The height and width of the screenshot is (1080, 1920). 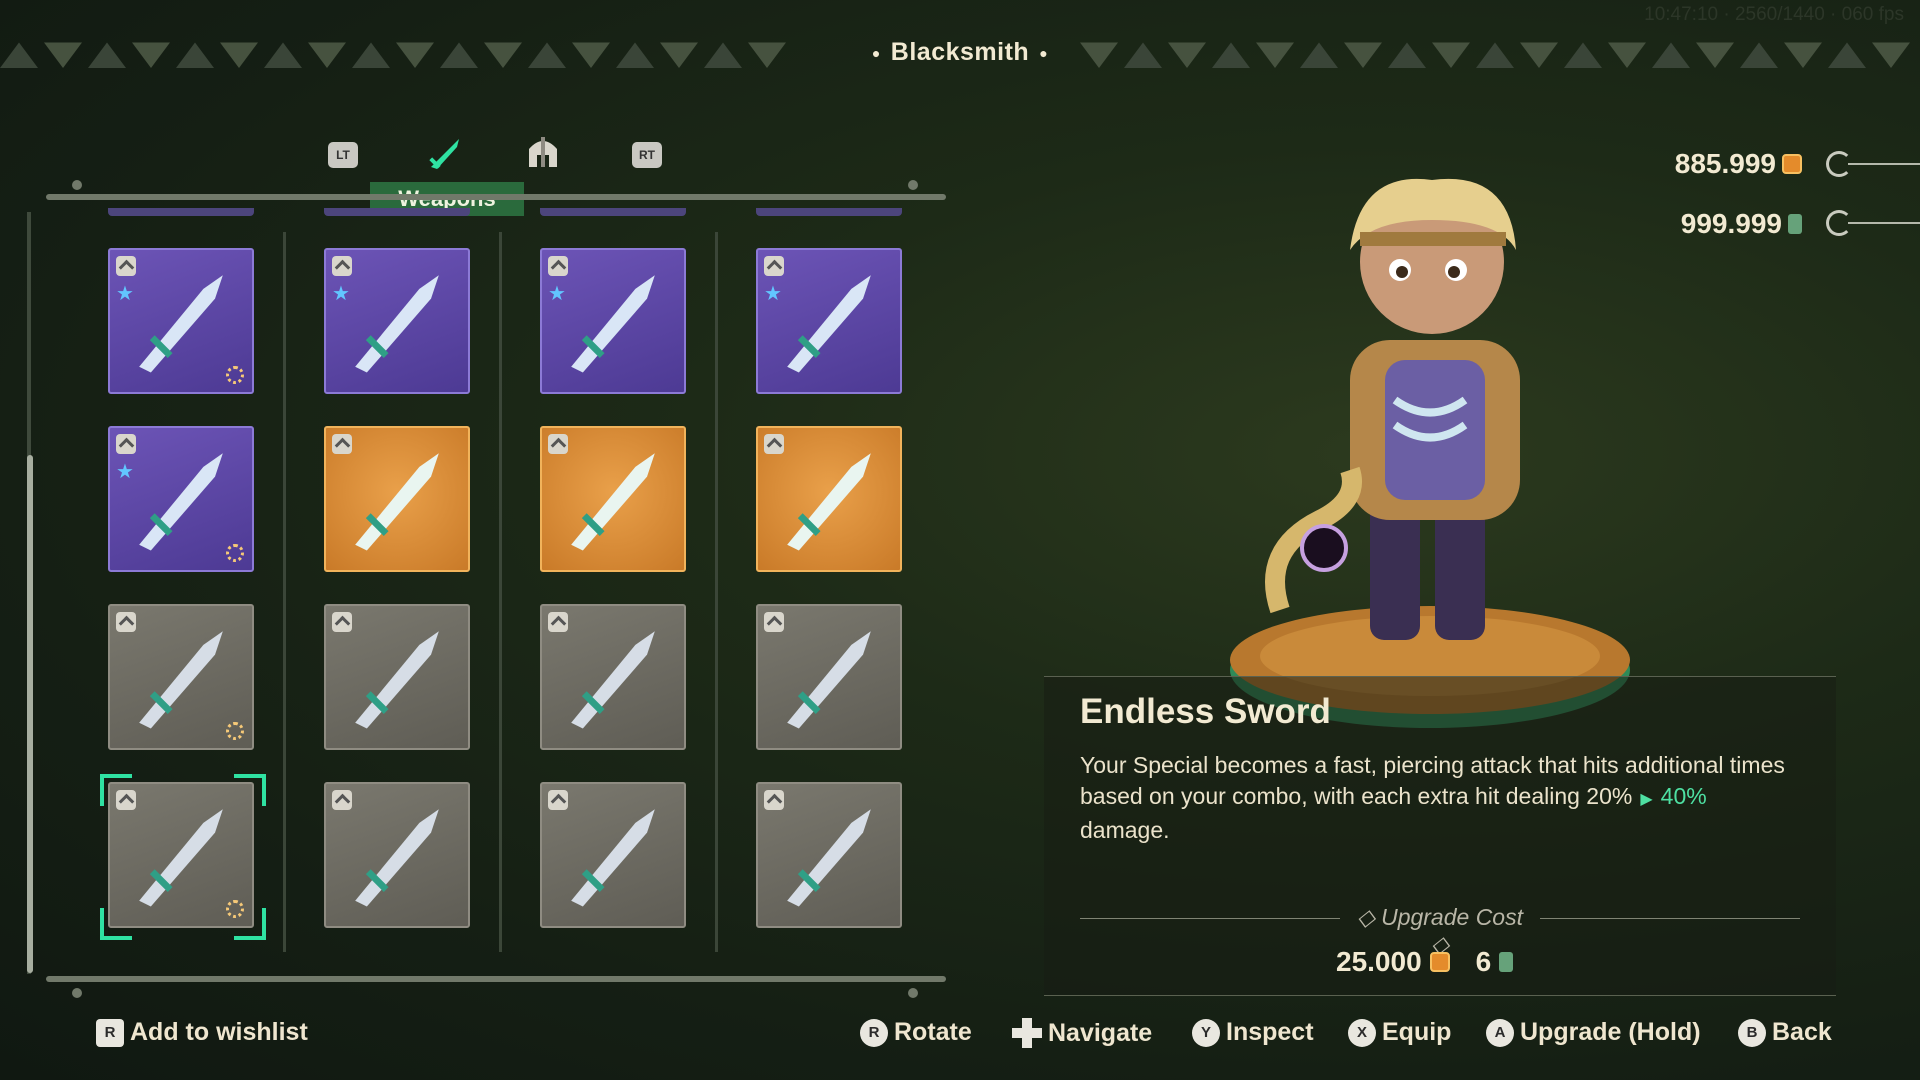 I want to click on a-button-icon: A, so click(x=1500, y=1032).